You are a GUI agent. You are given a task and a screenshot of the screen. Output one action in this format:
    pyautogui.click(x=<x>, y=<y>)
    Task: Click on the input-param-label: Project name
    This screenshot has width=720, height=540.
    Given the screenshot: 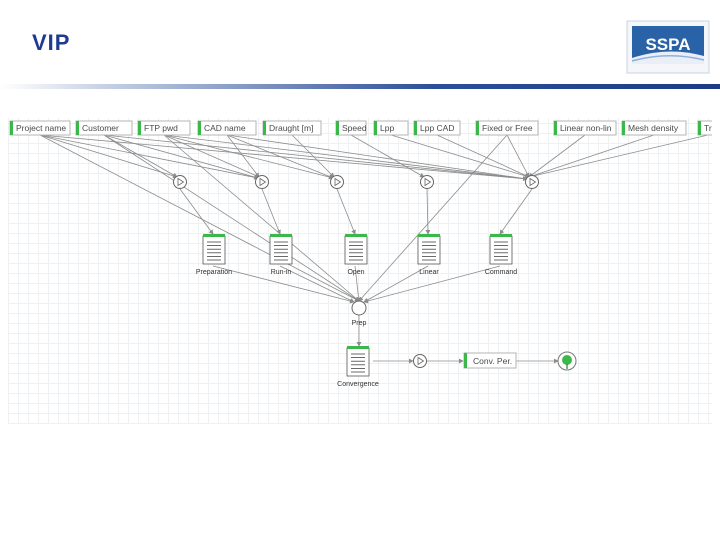 What is the action you would take?
    pyautogui.click(x=41, y=128)
    